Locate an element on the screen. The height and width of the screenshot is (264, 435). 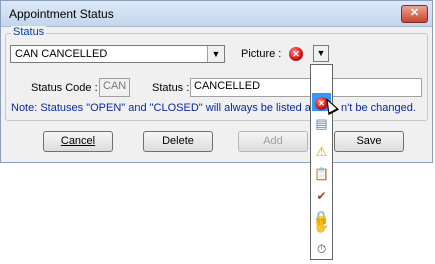
status-field: CANCELLED is located at coordinates (306, 87).